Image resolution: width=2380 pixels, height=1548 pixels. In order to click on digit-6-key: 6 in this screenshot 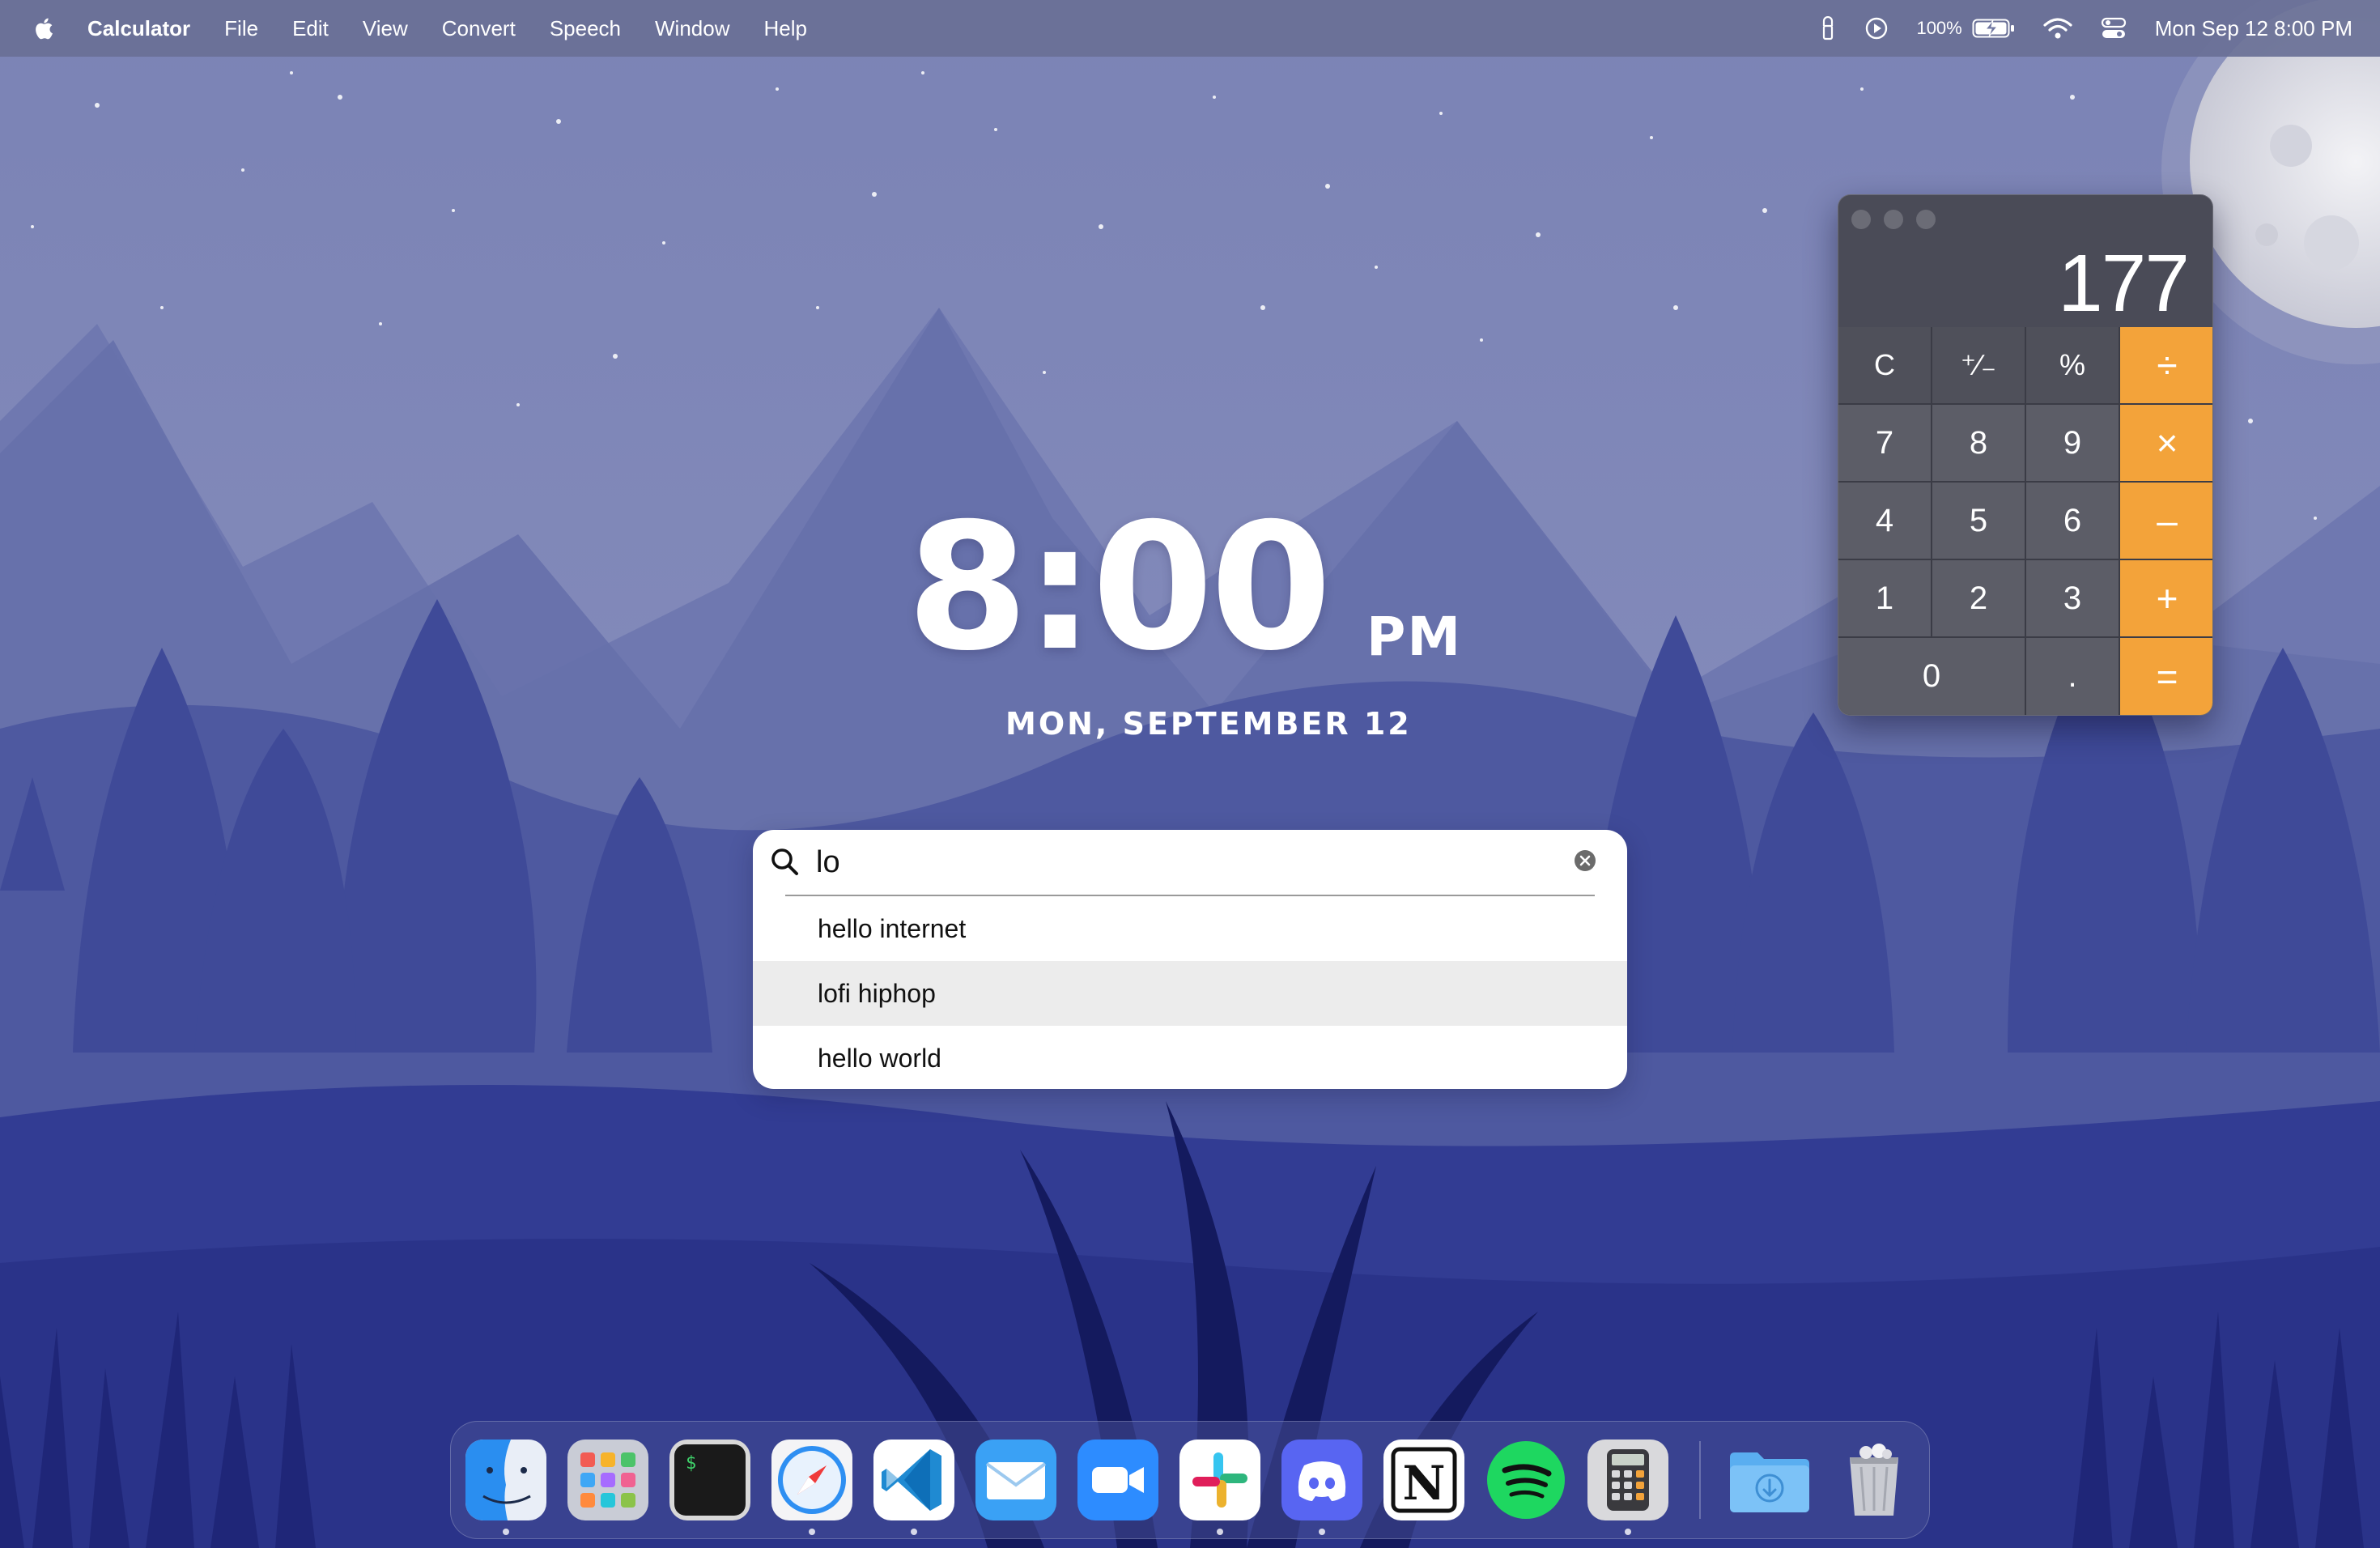, I will do `click(2073, 521)`.